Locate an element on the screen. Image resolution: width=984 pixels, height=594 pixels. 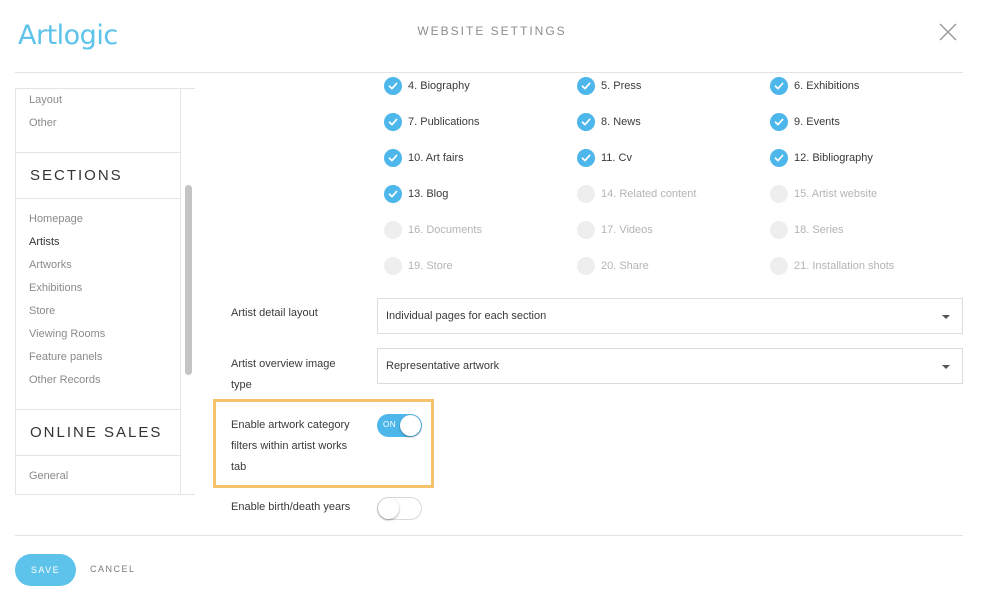
section-checkbox-label: 16. Documents is located at coordinates (445, 230).